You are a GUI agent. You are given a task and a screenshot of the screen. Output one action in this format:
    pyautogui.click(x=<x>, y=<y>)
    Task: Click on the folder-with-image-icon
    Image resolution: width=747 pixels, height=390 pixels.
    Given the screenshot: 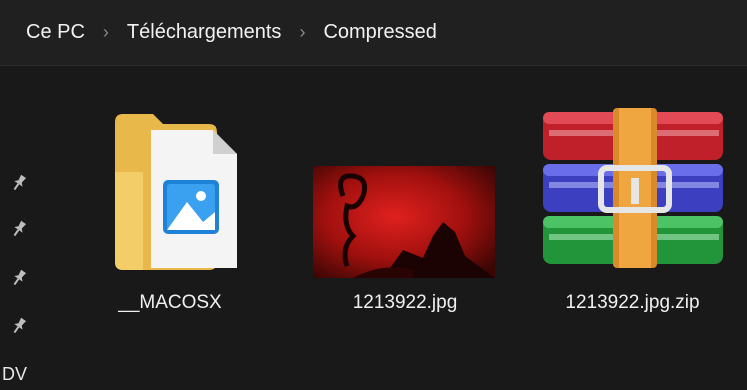 What is the action you would take?
    pyautogui.click(x=176, y=192)
    